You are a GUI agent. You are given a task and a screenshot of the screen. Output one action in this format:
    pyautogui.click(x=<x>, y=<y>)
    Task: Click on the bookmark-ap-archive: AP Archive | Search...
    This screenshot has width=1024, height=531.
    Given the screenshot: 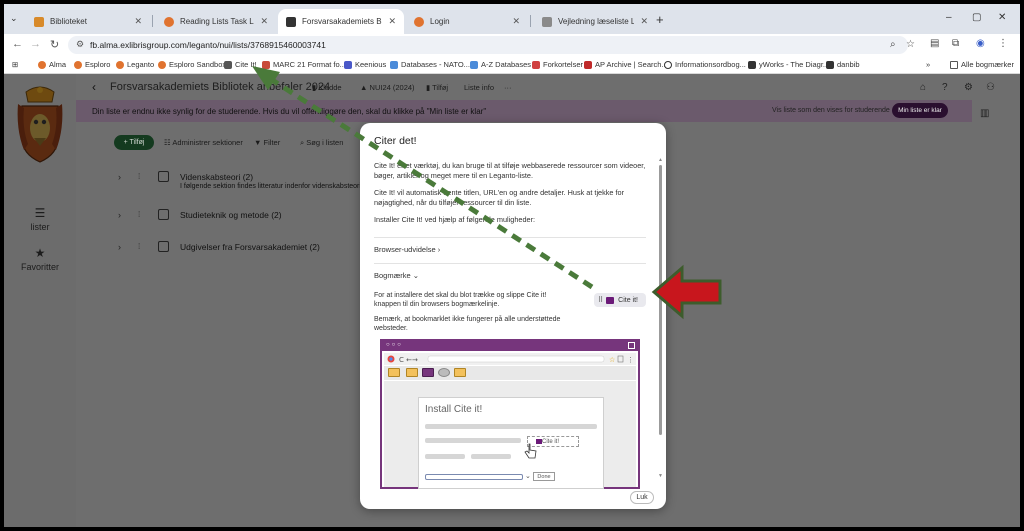 What is the action you would take?
    pyautogui.click(x=626, y=64)
    